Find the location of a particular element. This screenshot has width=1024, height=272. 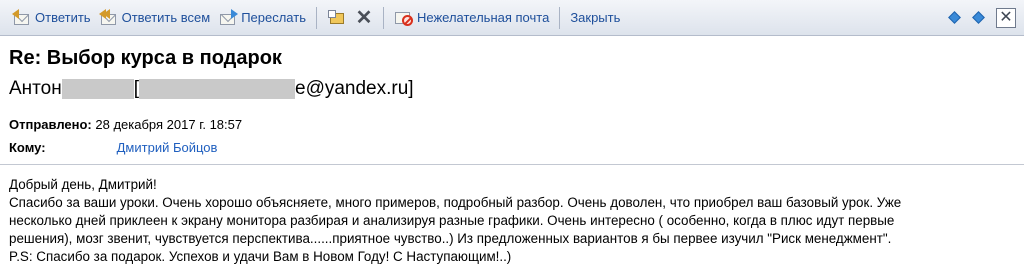

junk-mail-icon is located at coordinates (404, 18).